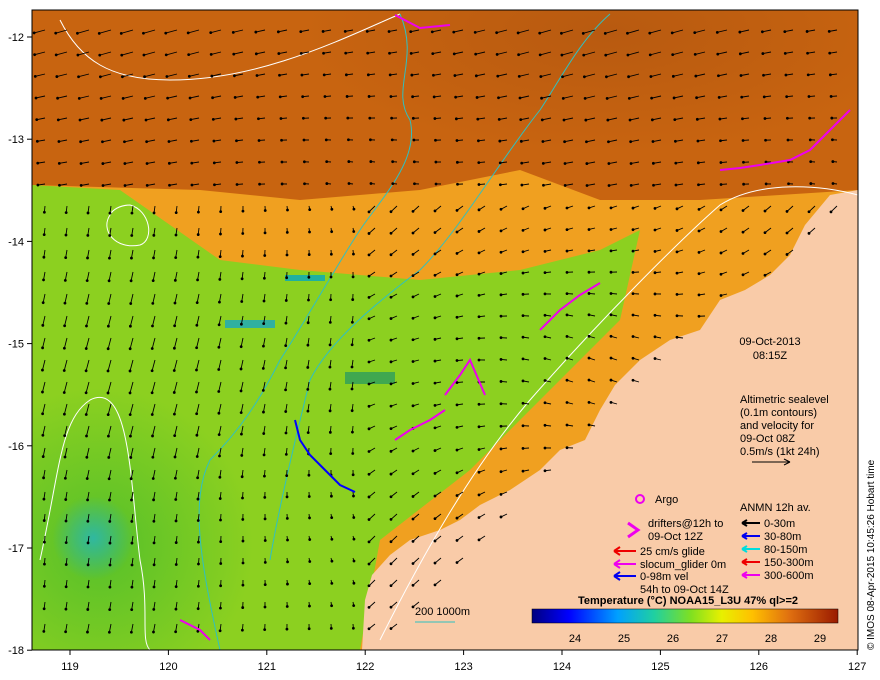  I want to click on anmn-title: ANMN 12h av., so click(775, 508).